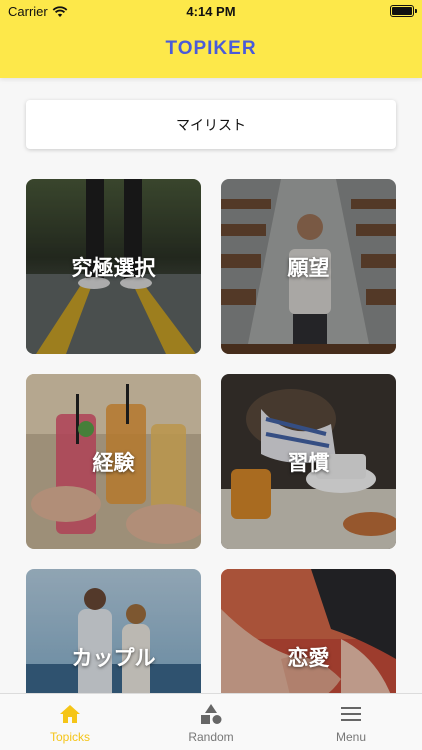 This screenshot has height=750, width=422. What do you see at coordinates (351, 737) in the screenshot?
I see `tab-label: Menu` at bounding box center [351, 737].